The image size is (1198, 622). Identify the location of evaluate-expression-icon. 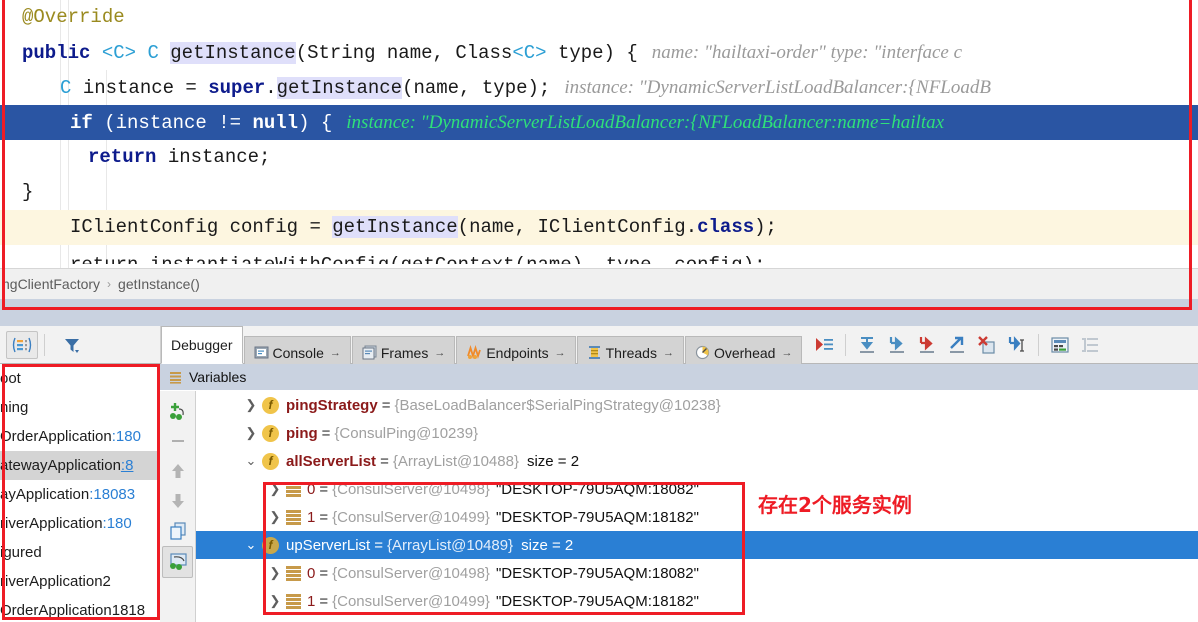
(1060, 345).